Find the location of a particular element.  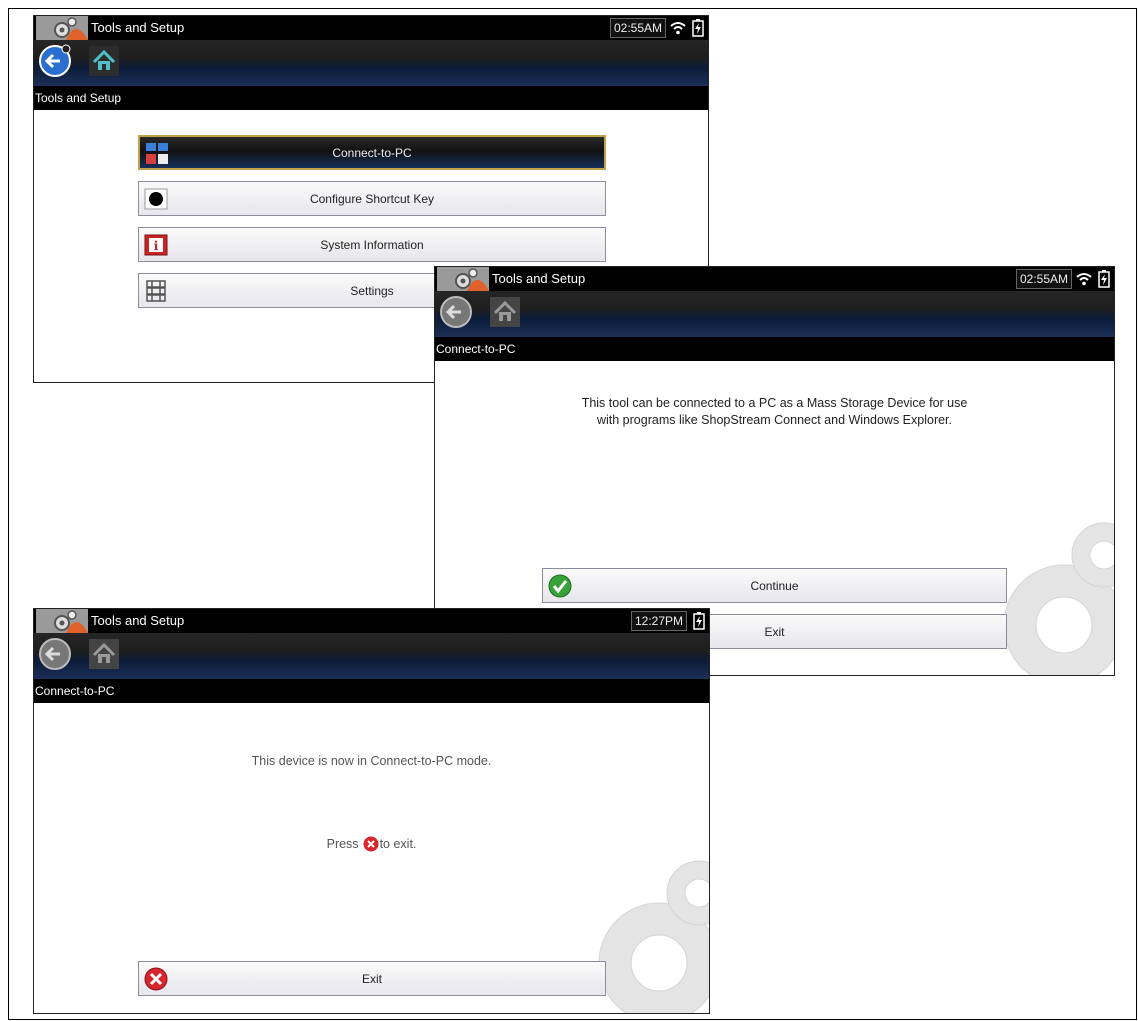

system-information-label: System Information is located at coordinates (372, 244).